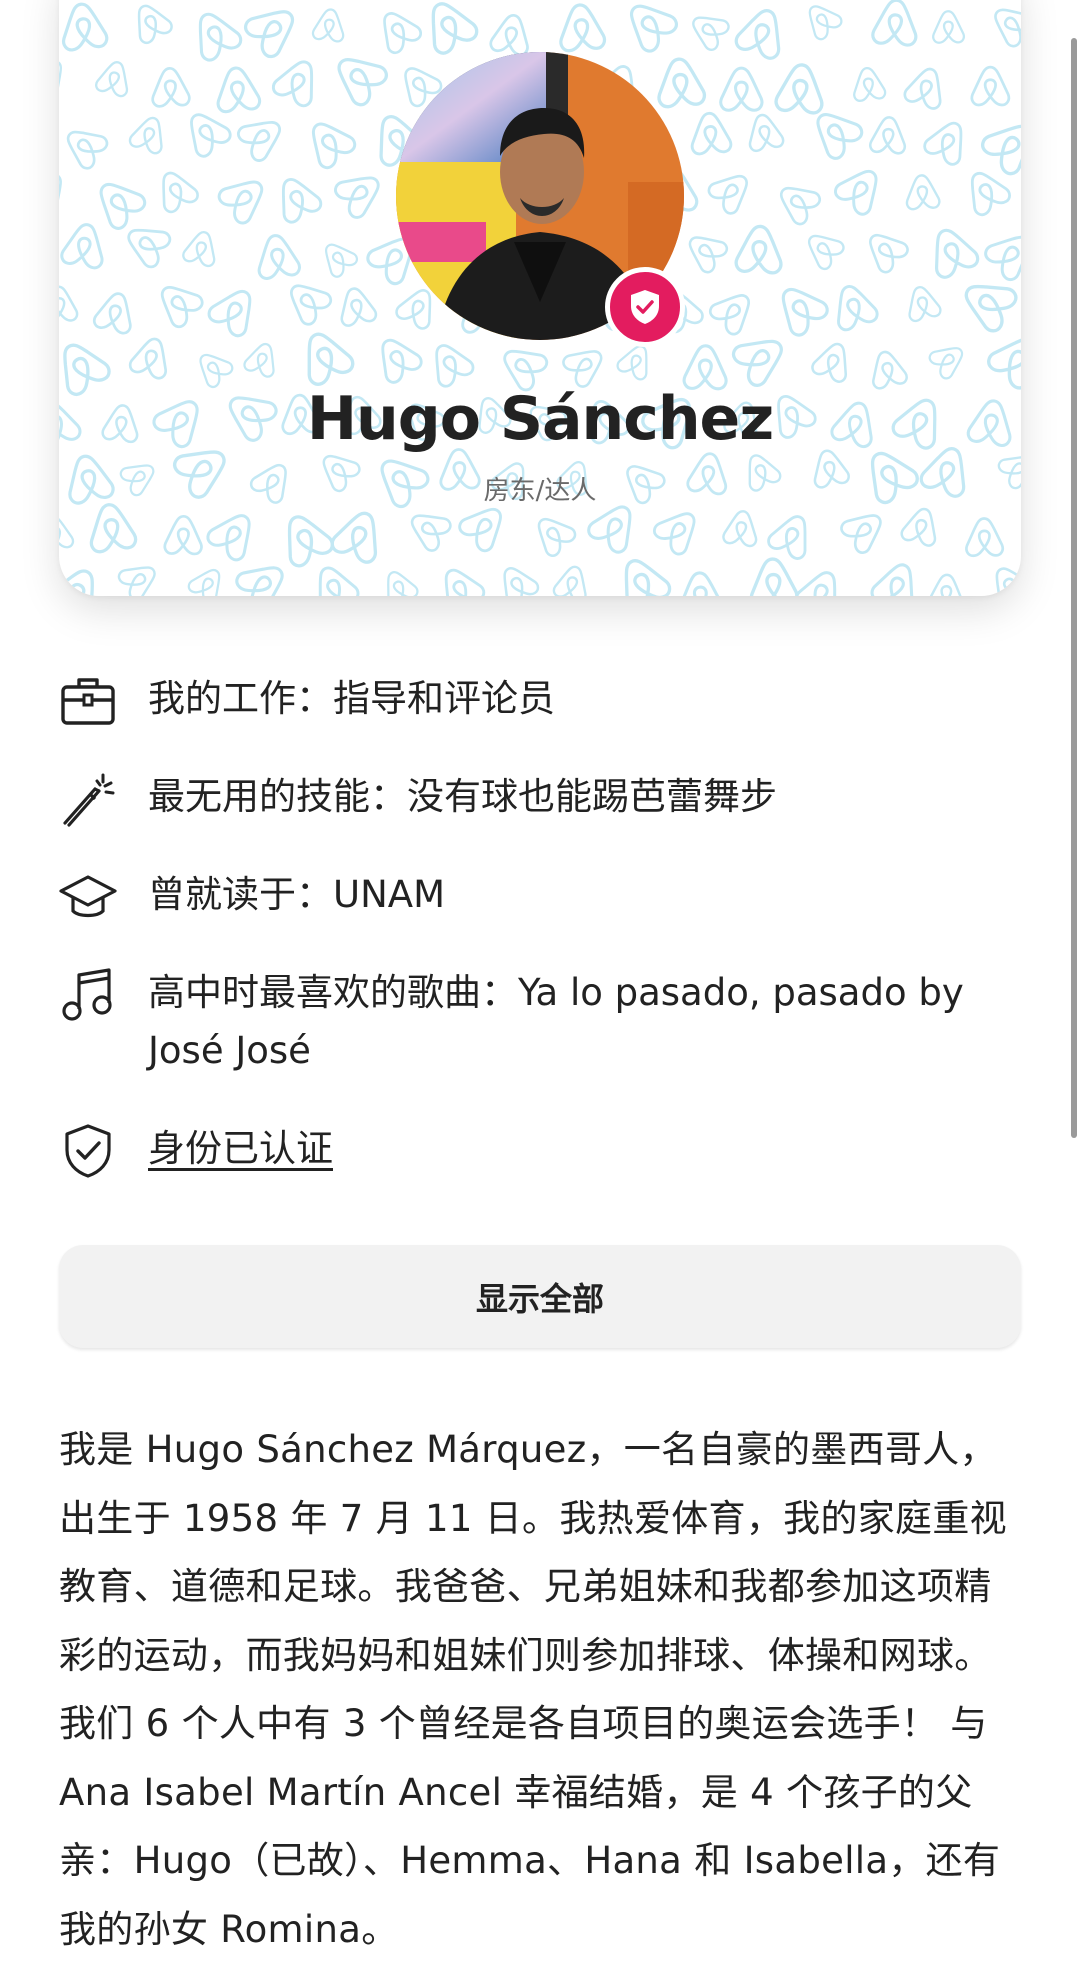 The width and height of the screenshot is (1080, 1981). Describe the element at coordinates (240, 894) in the screenshot. I see `fact-label: 曾就读于：` at that location.